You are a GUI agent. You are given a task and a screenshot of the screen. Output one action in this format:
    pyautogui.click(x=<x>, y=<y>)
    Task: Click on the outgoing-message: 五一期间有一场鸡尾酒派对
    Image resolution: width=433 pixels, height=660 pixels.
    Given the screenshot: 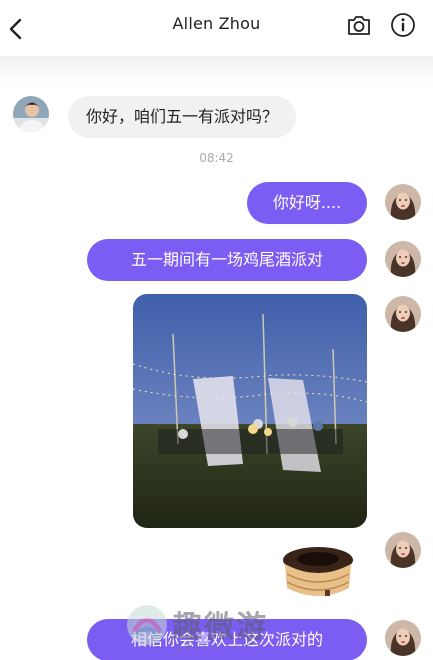 What is the action you would take?
    pyautogui.click(x=227, y=260)
    